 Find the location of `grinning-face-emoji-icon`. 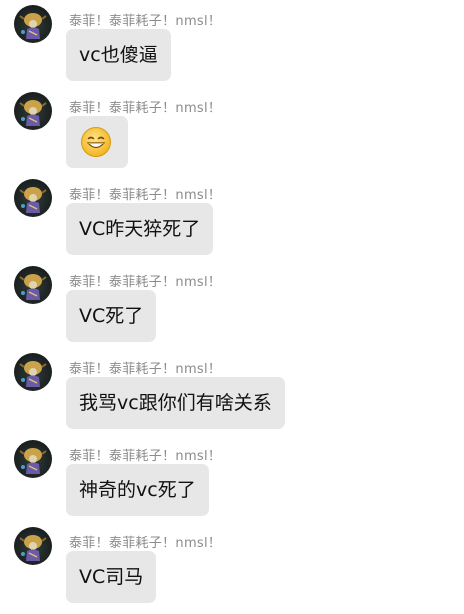

grinning-face-emoji-icon is located at coordinates (96, 142).